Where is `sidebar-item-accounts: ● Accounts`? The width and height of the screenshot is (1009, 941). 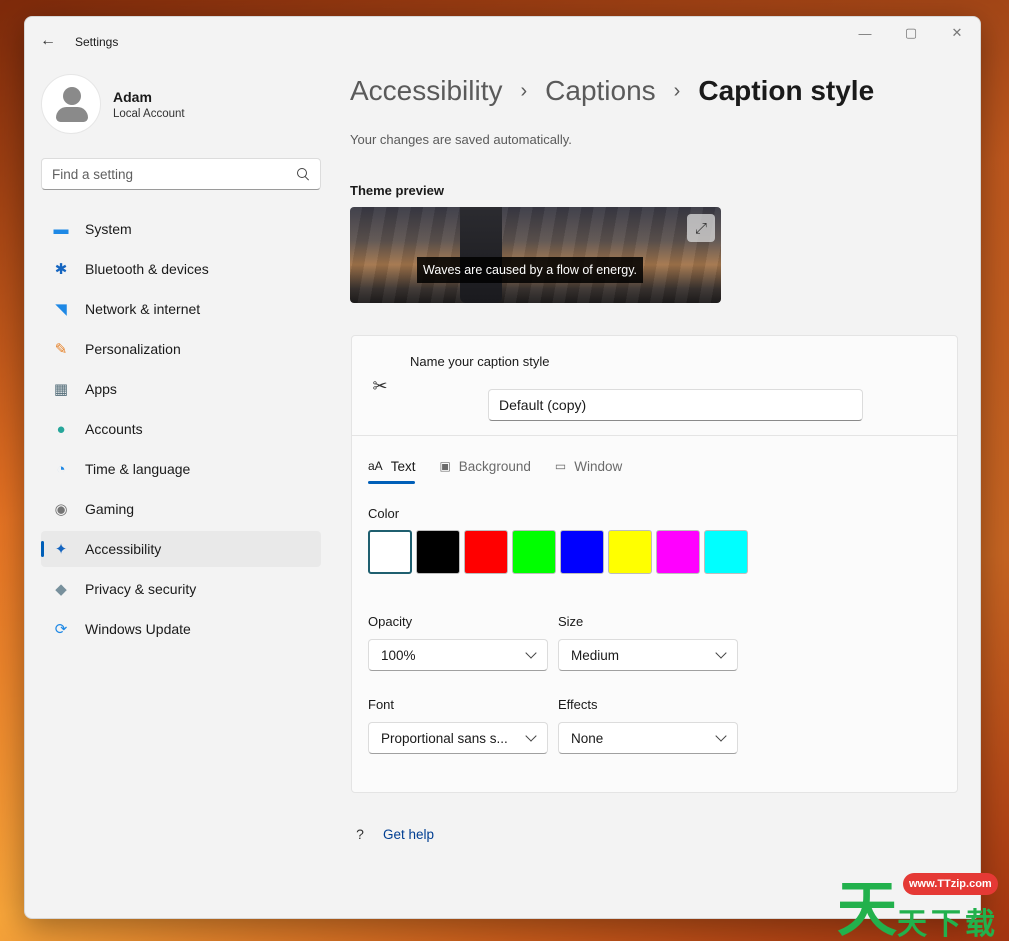 sidebar-item-accounts: ● Accounts is located at coordinates (181, 429).